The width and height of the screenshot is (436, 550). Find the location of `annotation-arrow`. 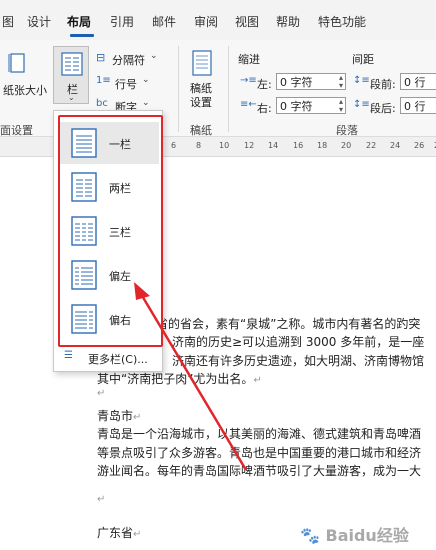

annotation-arrow is located at coordinates (191, 376).